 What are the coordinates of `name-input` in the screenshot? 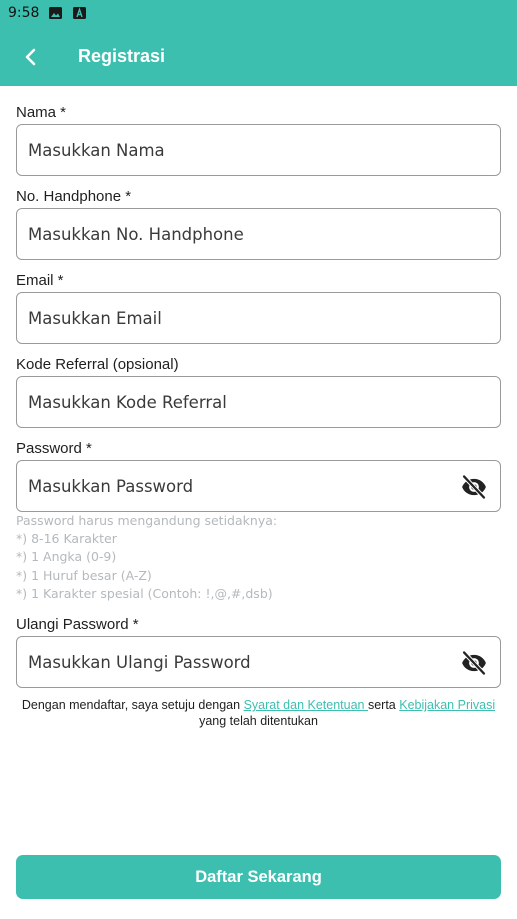 It's located at (243, 150).